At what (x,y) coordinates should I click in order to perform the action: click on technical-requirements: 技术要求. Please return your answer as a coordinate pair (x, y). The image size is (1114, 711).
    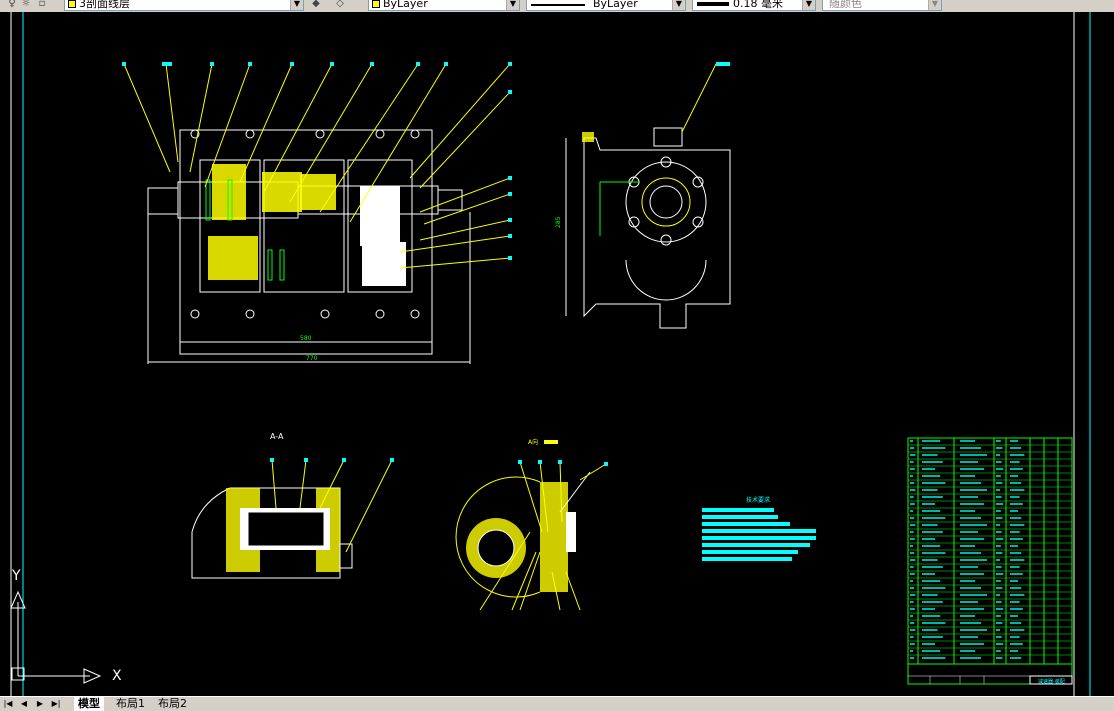
    Looking at the image, I should click on (759, 528).